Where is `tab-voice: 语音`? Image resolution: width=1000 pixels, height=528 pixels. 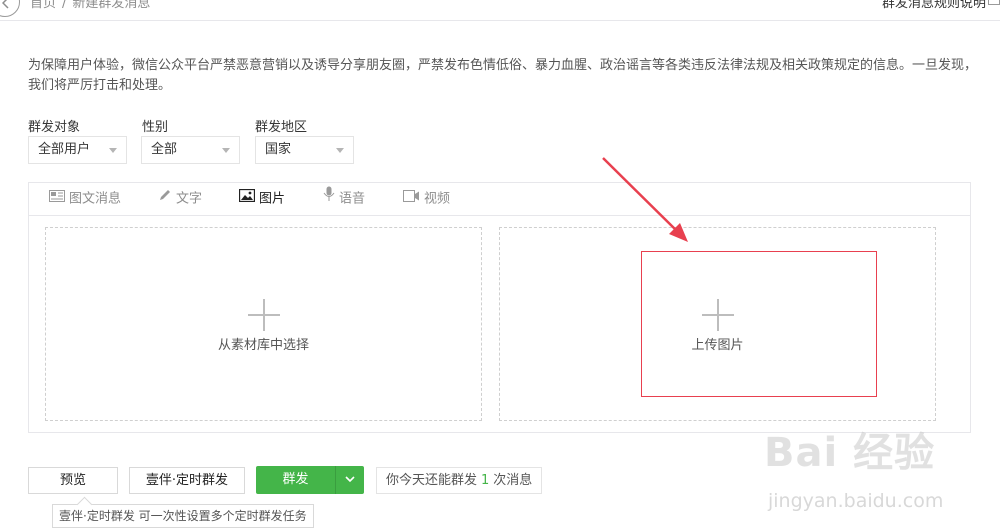 tab-voice: 语音 is located at coordinates (344, 199).